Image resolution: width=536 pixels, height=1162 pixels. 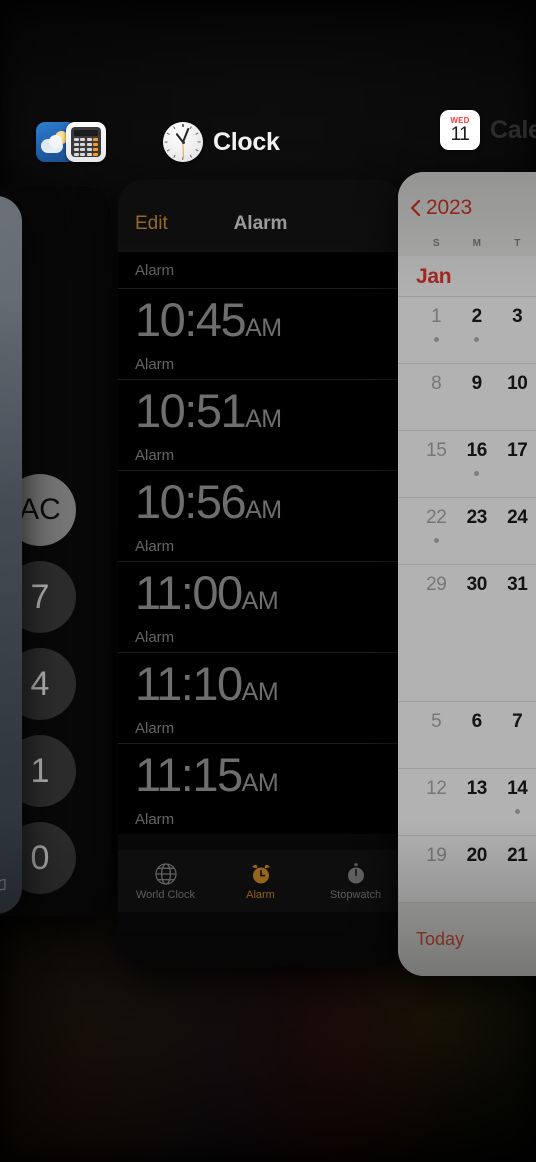 What do you see at coordinates (517, 788) in the screenshot?
I see `calendar-day-number: 14` at bounding box center [517, 788].